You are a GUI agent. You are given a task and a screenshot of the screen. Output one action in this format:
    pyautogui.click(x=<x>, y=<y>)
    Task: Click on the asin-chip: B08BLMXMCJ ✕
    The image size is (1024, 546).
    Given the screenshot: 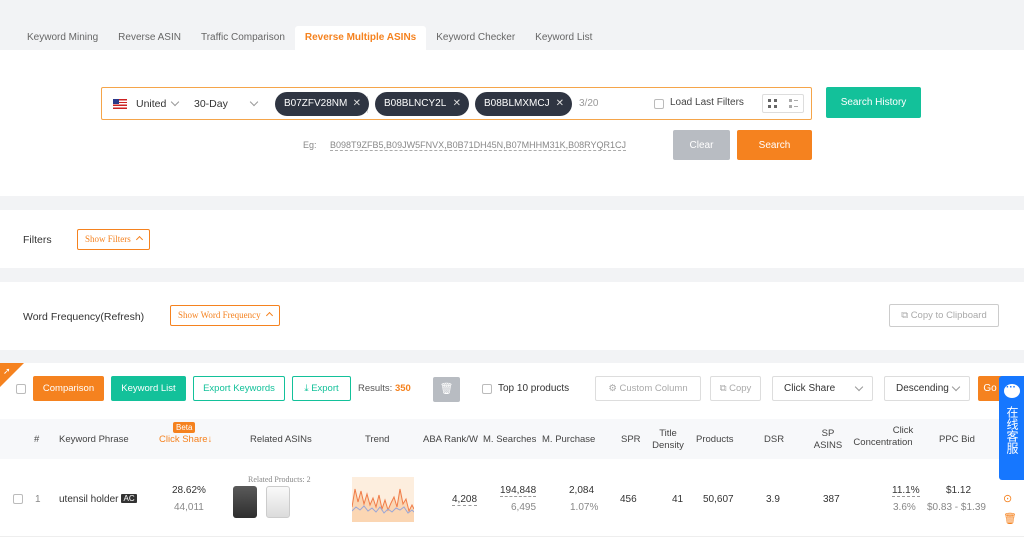 What is the action you would take?
    pyautogui.click(x=523, y=104)
    